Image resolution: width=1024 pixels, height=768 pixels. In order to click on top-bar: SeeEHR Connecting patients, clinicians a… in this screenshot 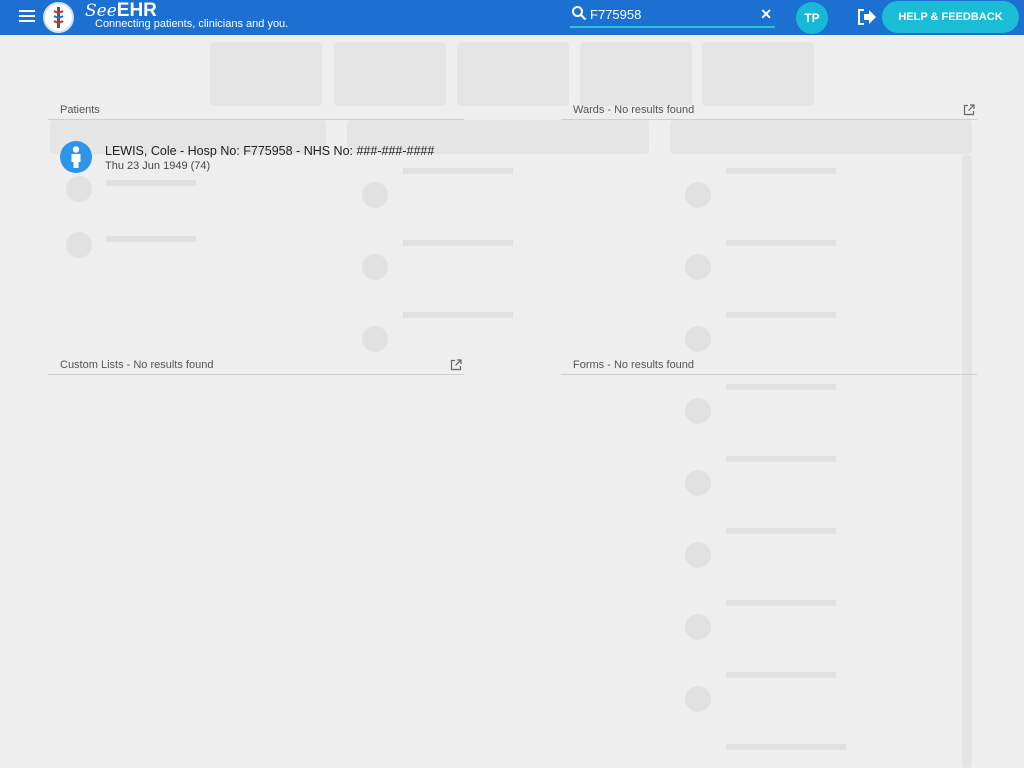, I will do `click(512, 17)`.